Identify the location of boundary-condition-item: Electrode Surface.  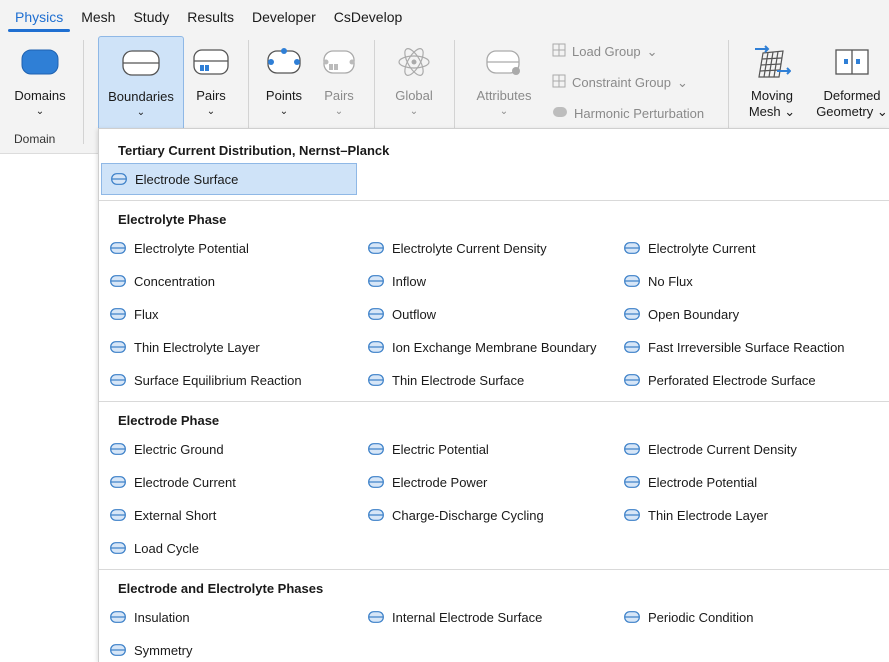
(229, 179).